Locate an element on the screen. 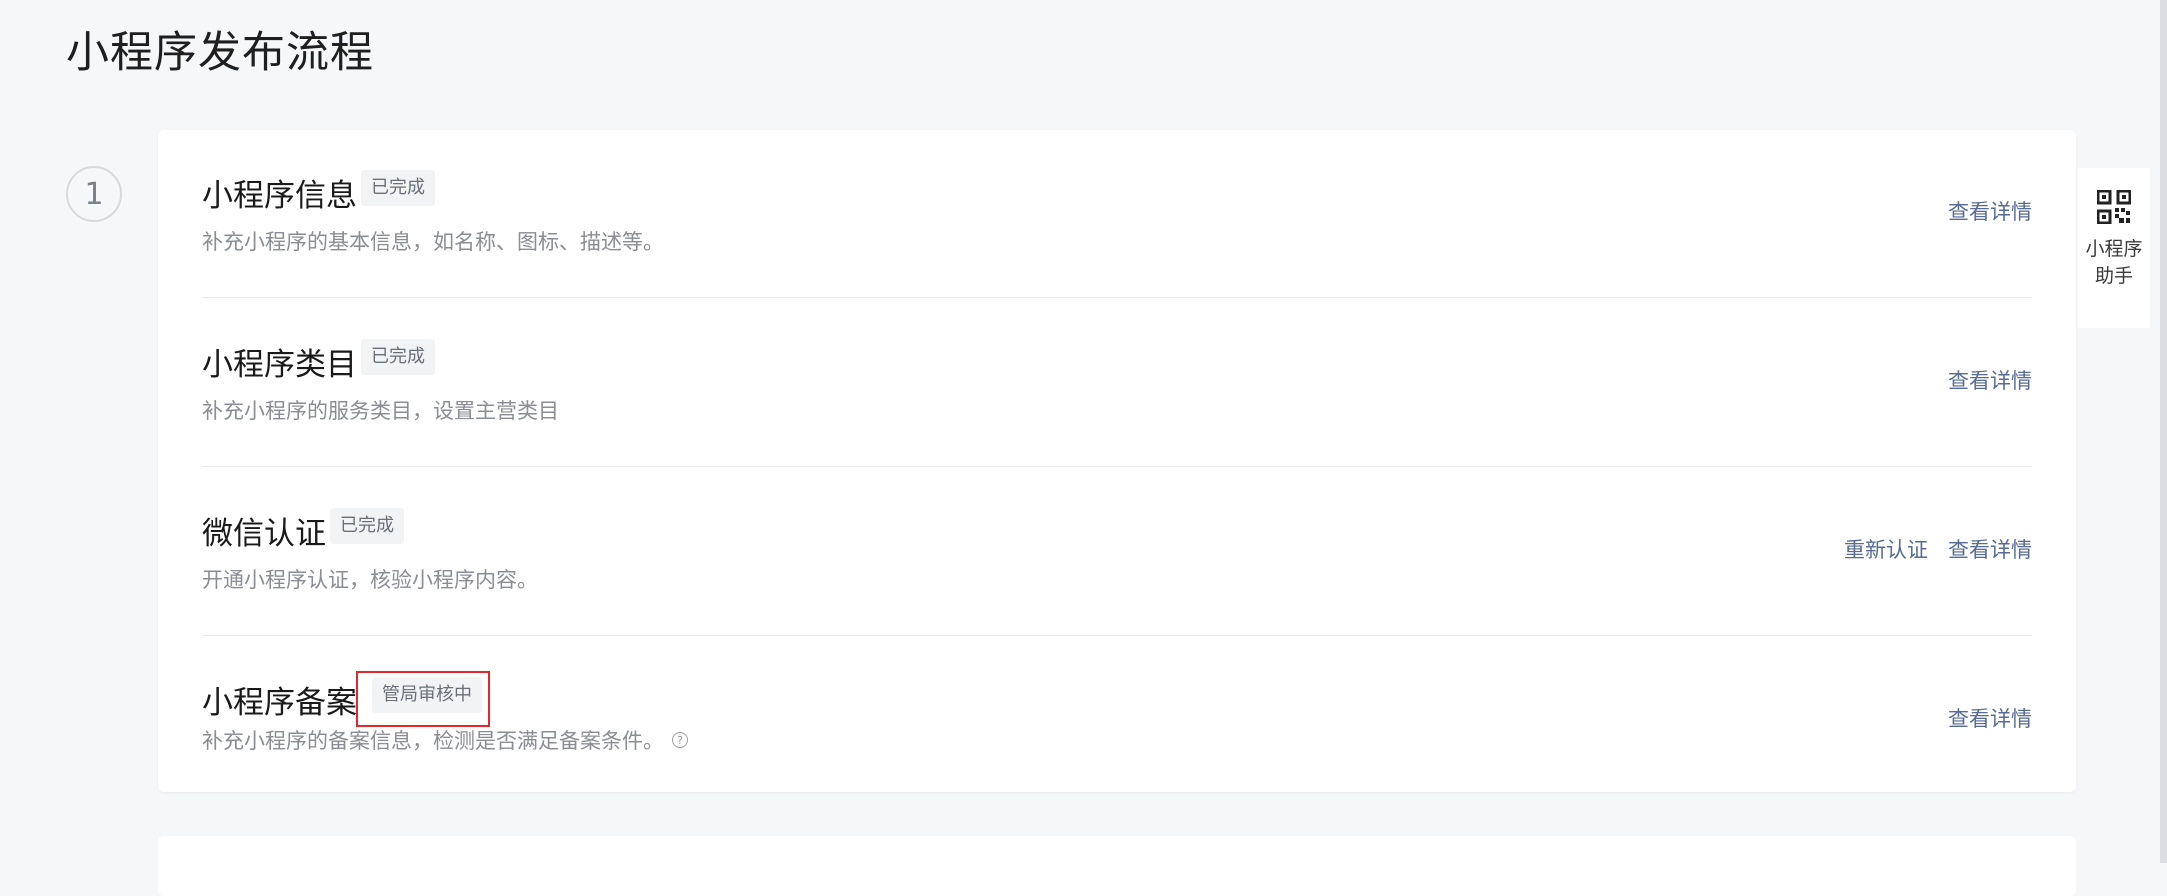  row-title: 微信认证 is located at coordinates (264, 534).